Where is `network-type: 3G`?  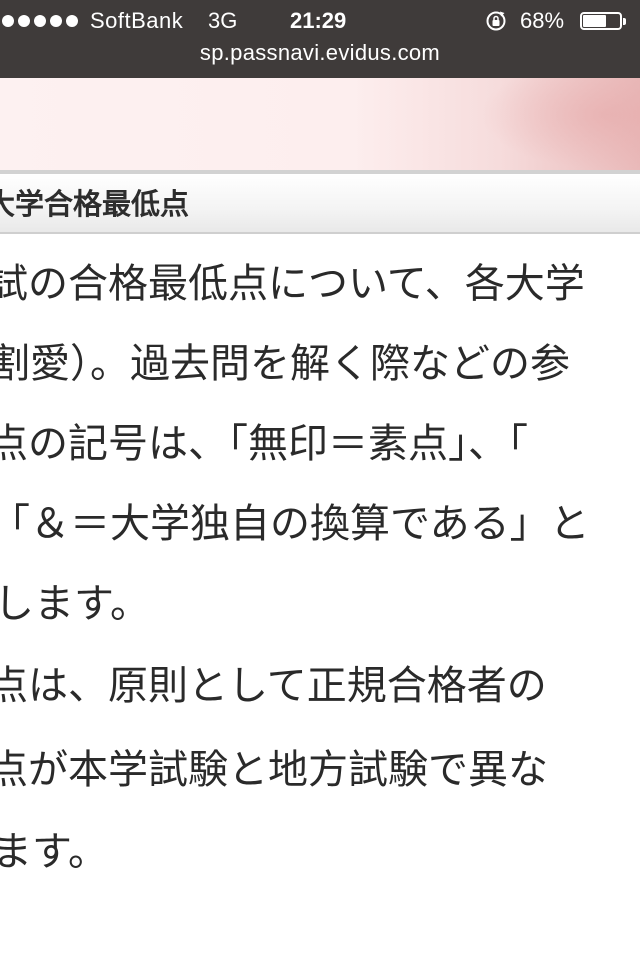 network-type: 3G is located at coordinates (223, 20).